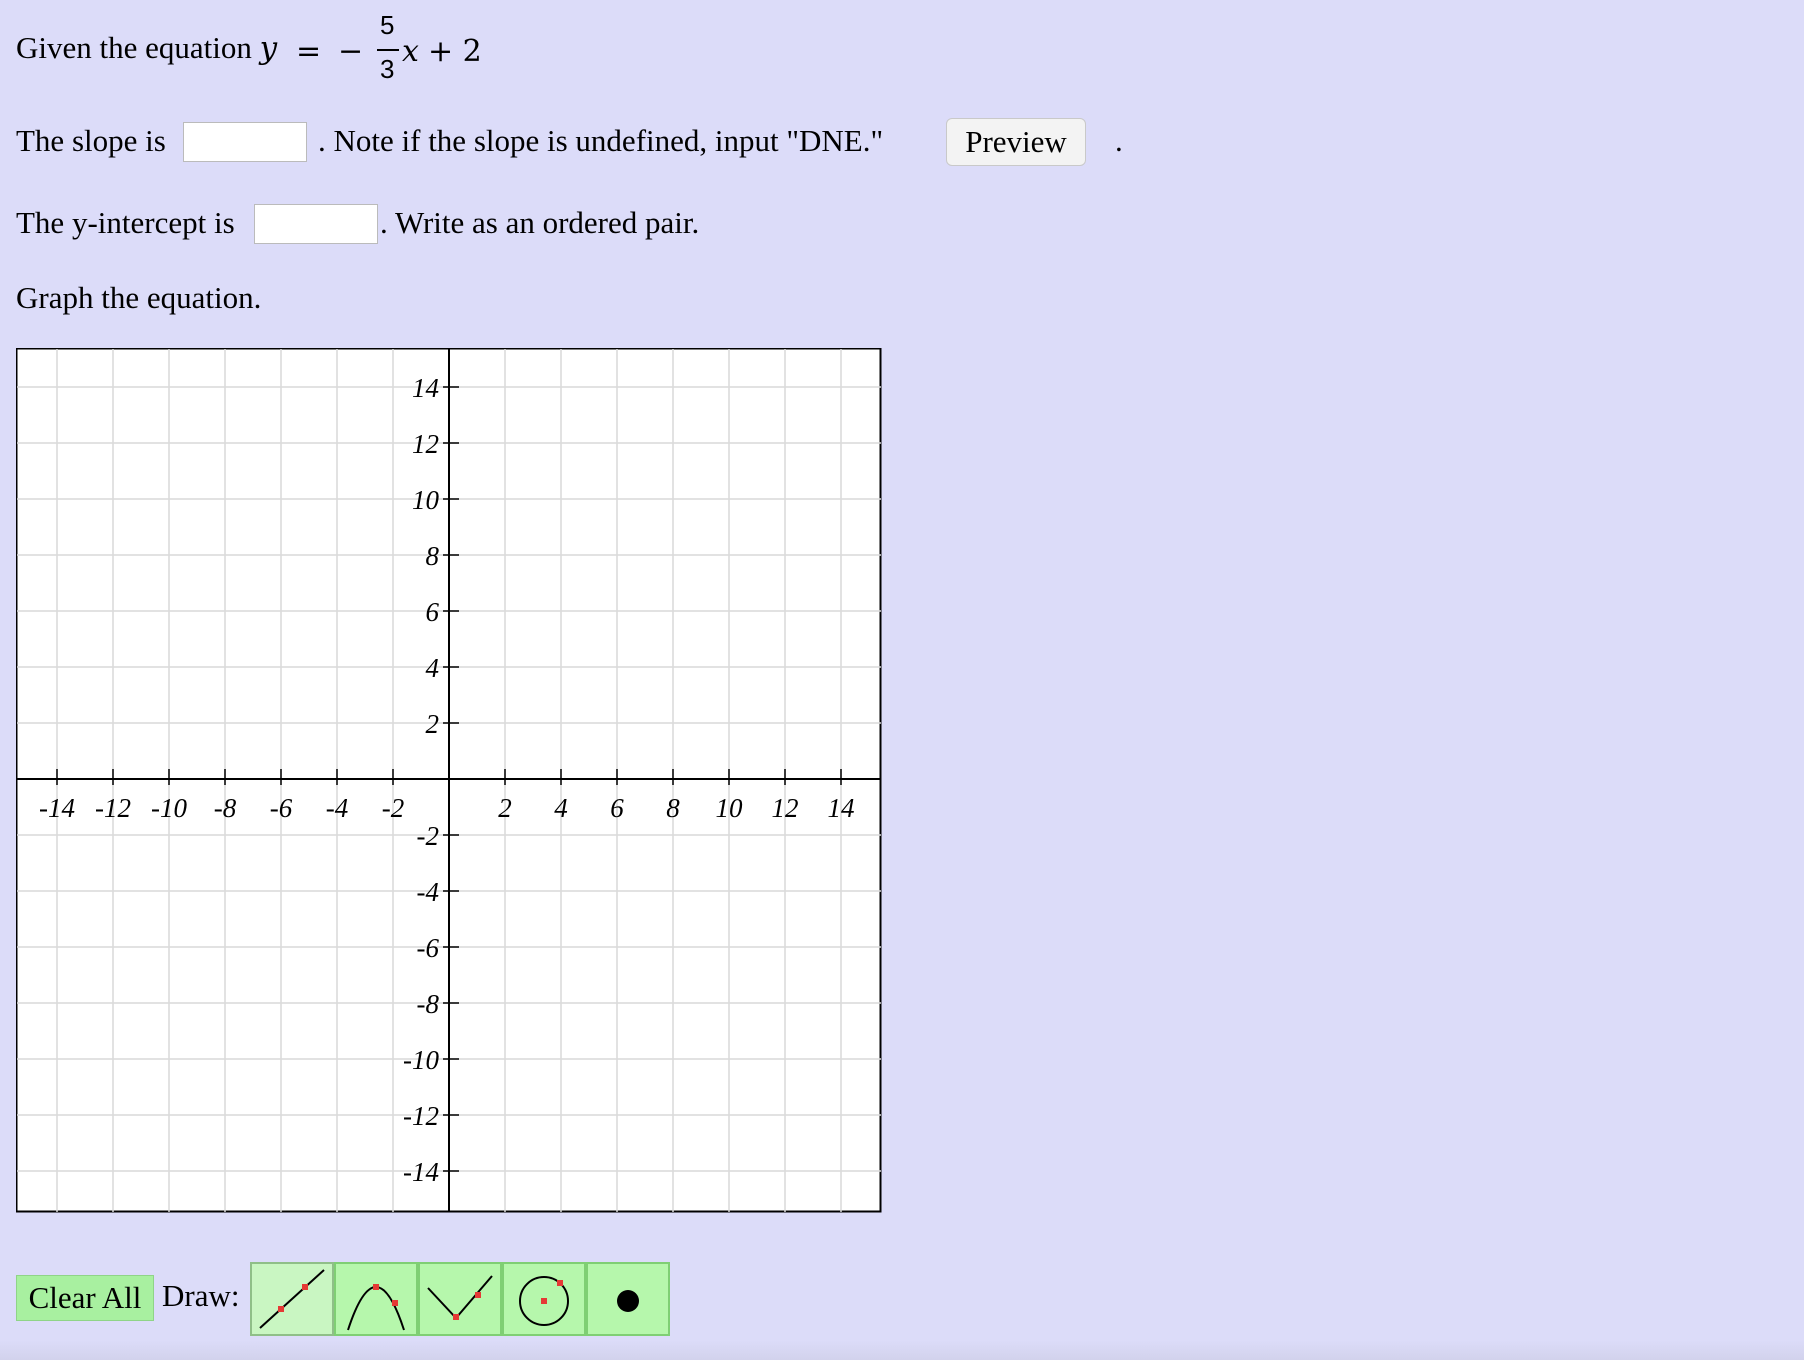 Image resolution: width=1804 pixels, height=1360 pixels. What do you see at coordinates (505, 808) in the screenshot?
I see `x-tick-label: 2` at bounding box center [505, 808].